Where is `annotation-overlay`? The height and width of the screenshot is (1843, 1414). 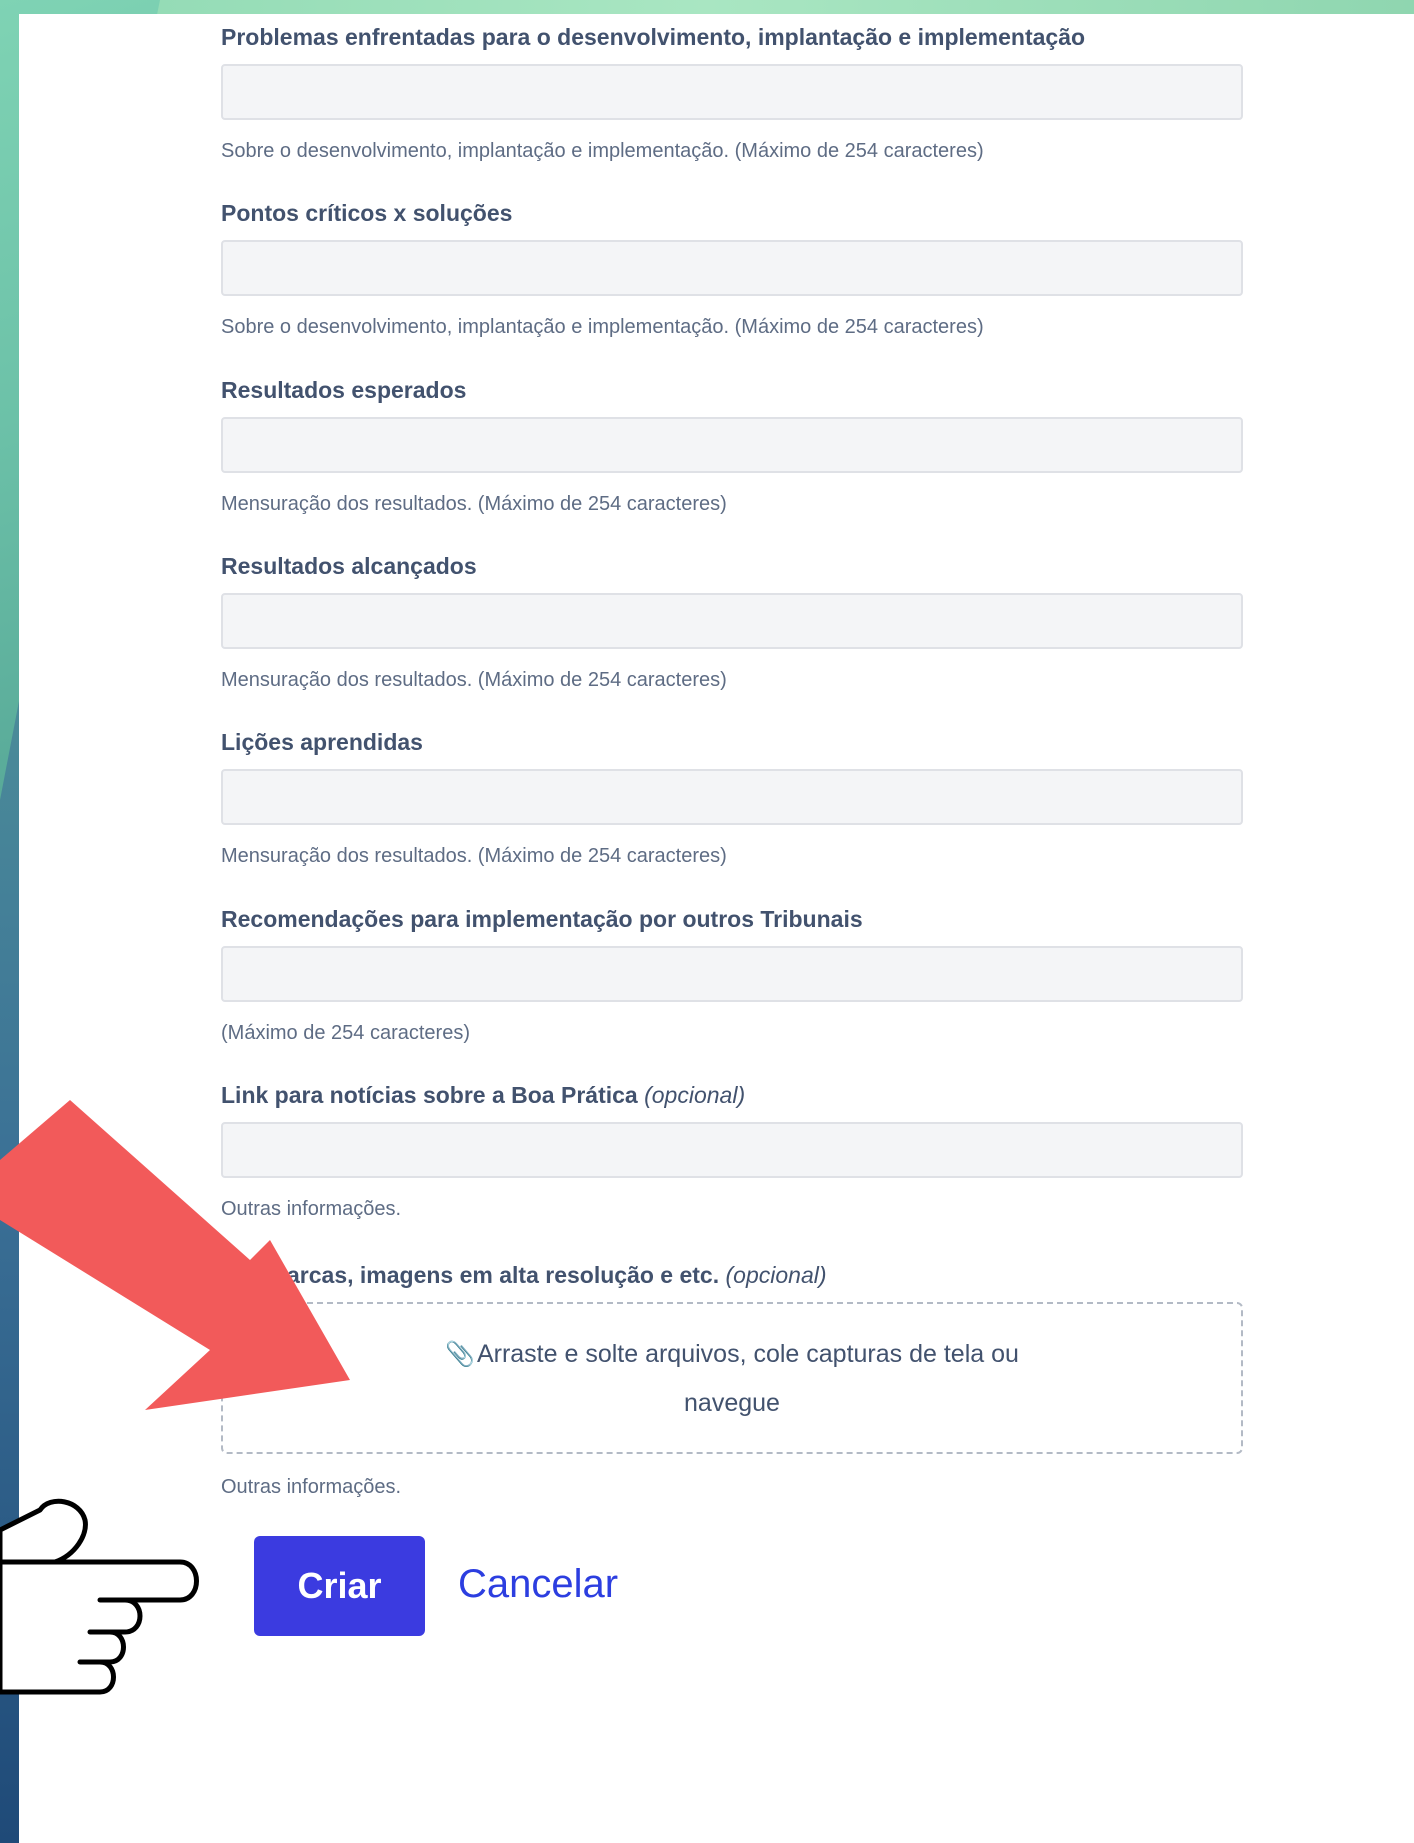
annotation-overlay is located at coordinates (175, 1397).